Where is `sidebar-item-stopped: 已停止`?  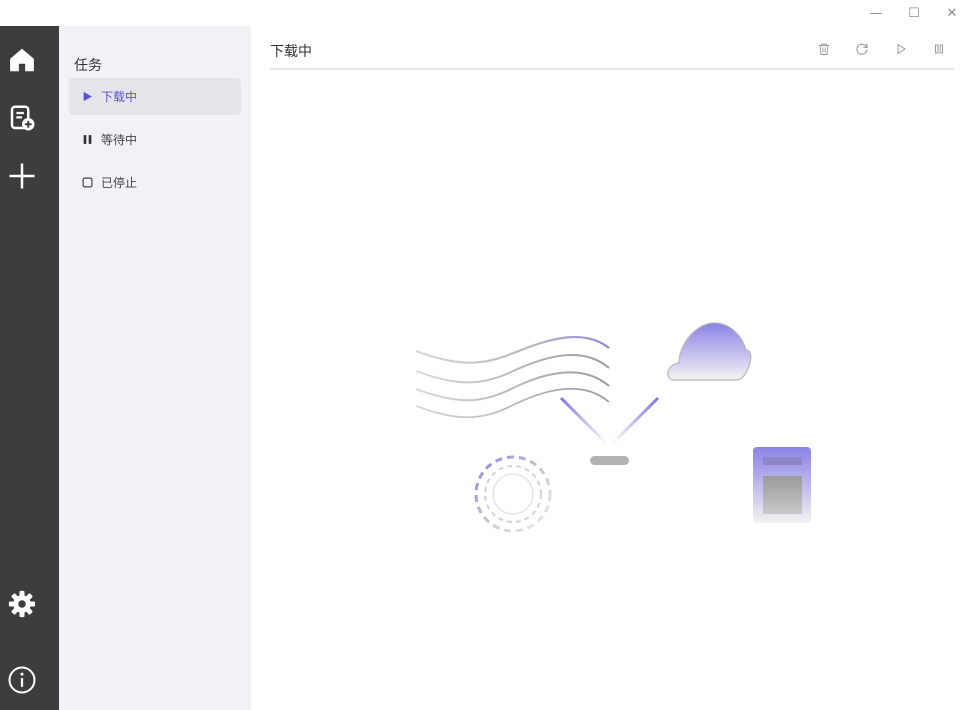 sidebar-item-stopped: 已停止 is located at coordinates (155, 182).